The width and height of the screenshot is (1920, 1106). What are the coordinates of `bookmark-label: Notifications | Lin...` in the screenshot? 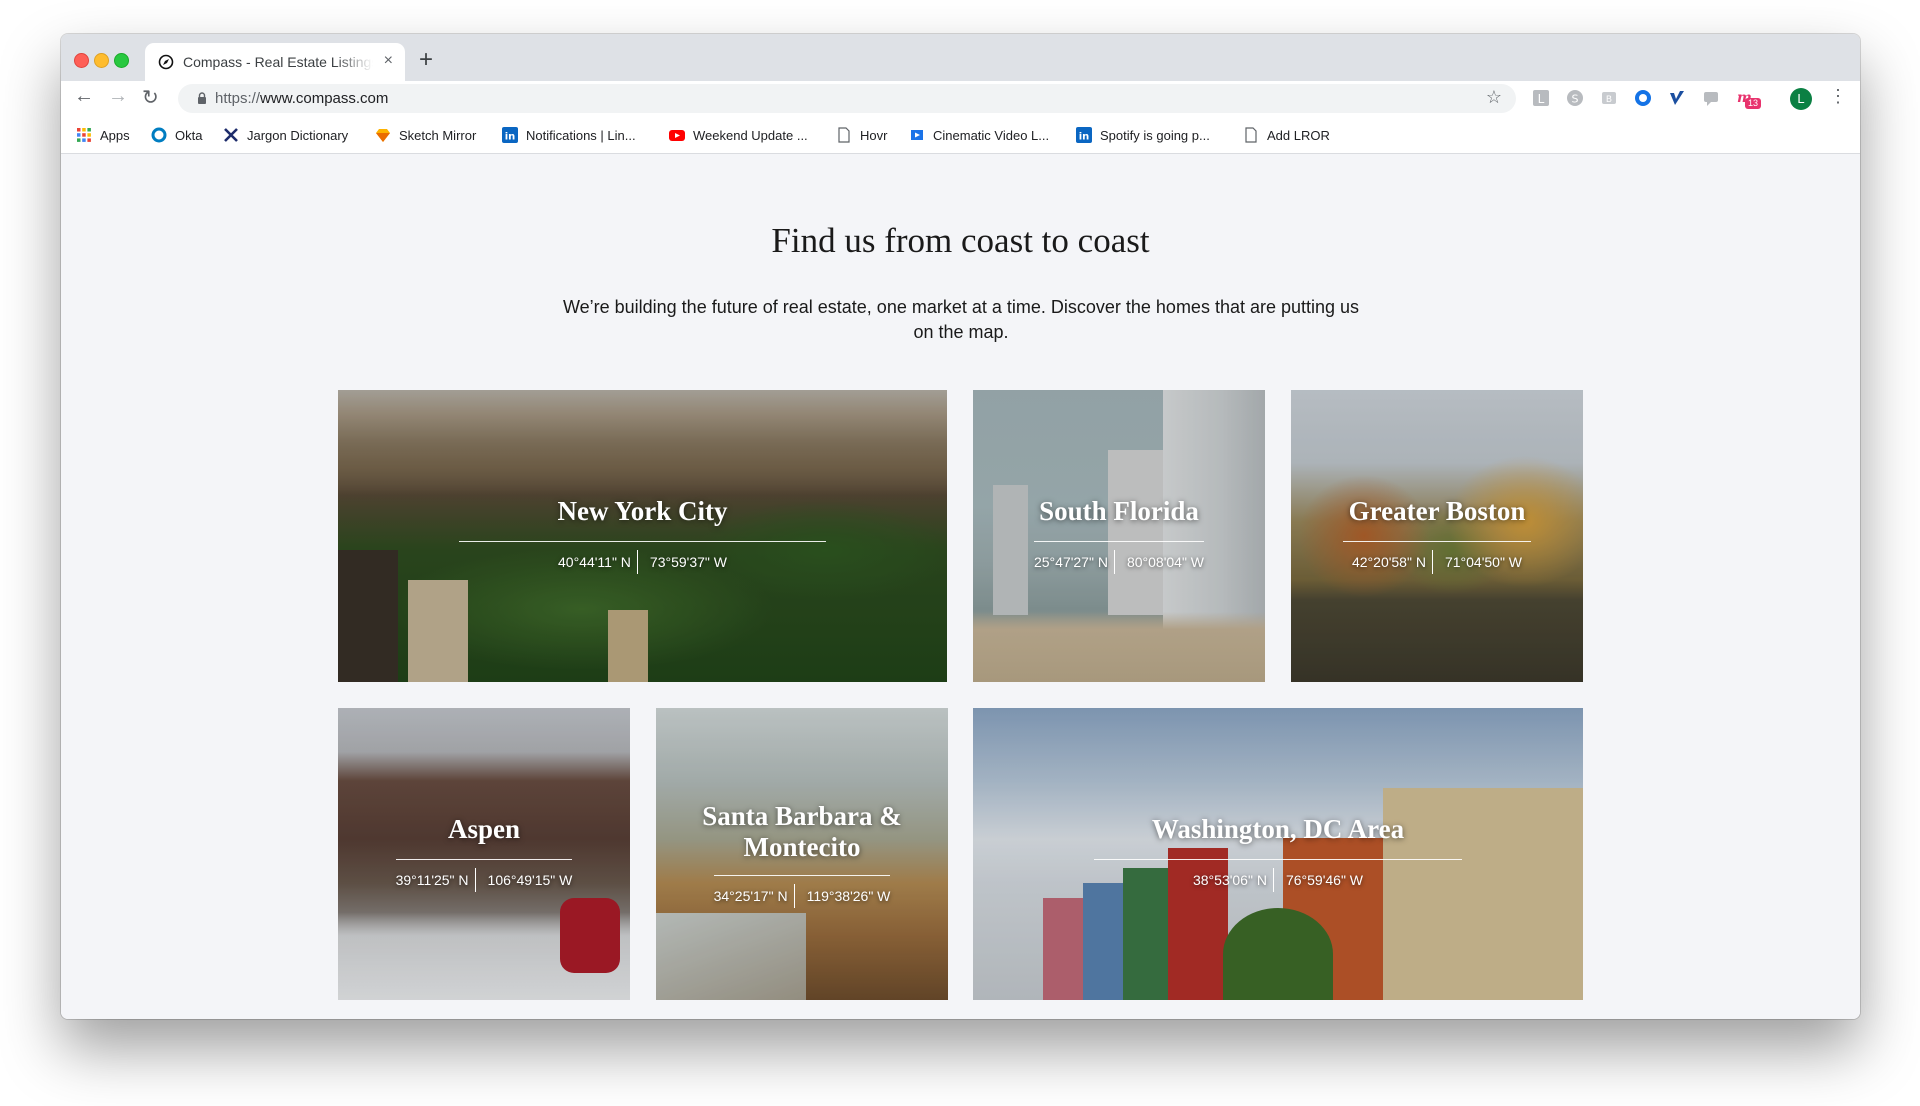 It's located at (581, 135).